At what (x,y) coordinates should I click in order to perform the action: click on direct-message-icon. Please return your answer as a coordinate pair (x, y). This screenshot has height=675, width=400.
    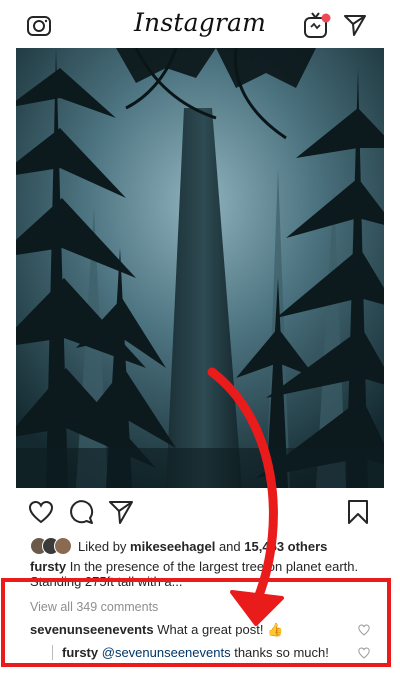
    Looking at the image, I should click on (355, 25).